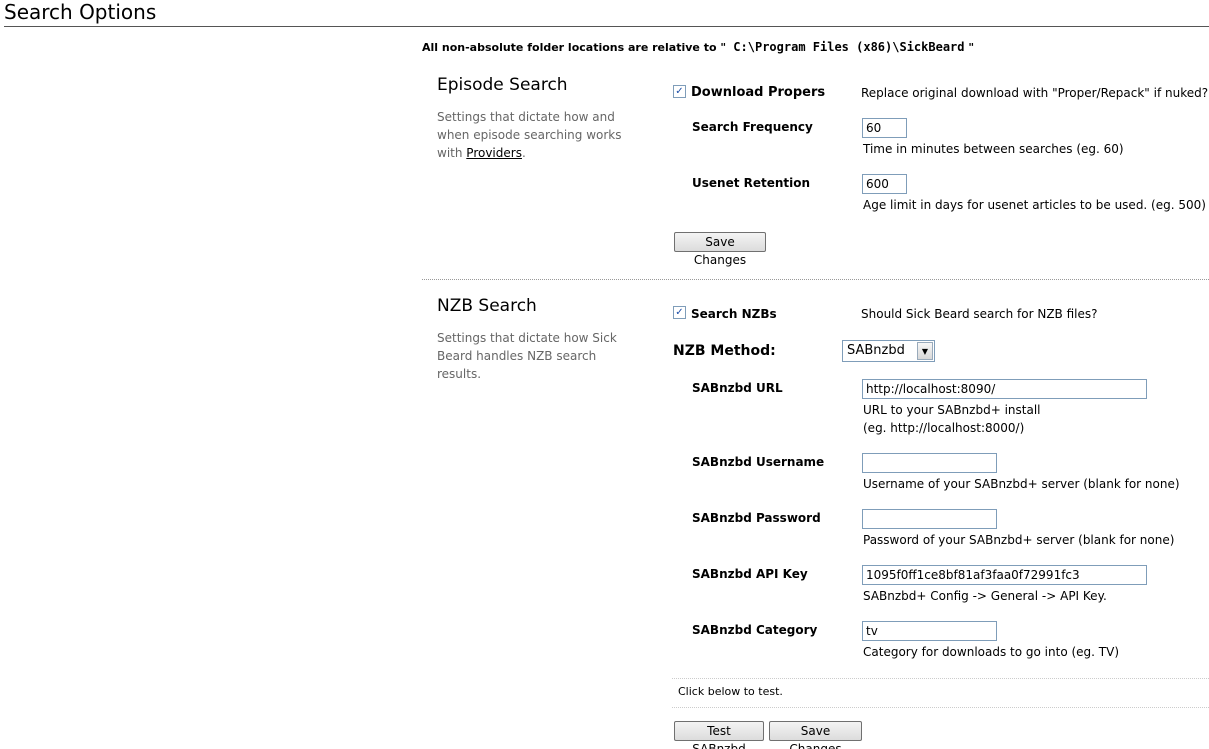  What do you see at coordinates (979, 314) in the screenshot?
I see `search-nzbs-help: Should Sick Beard search for NZB files?` at bounding box center [979, 314].